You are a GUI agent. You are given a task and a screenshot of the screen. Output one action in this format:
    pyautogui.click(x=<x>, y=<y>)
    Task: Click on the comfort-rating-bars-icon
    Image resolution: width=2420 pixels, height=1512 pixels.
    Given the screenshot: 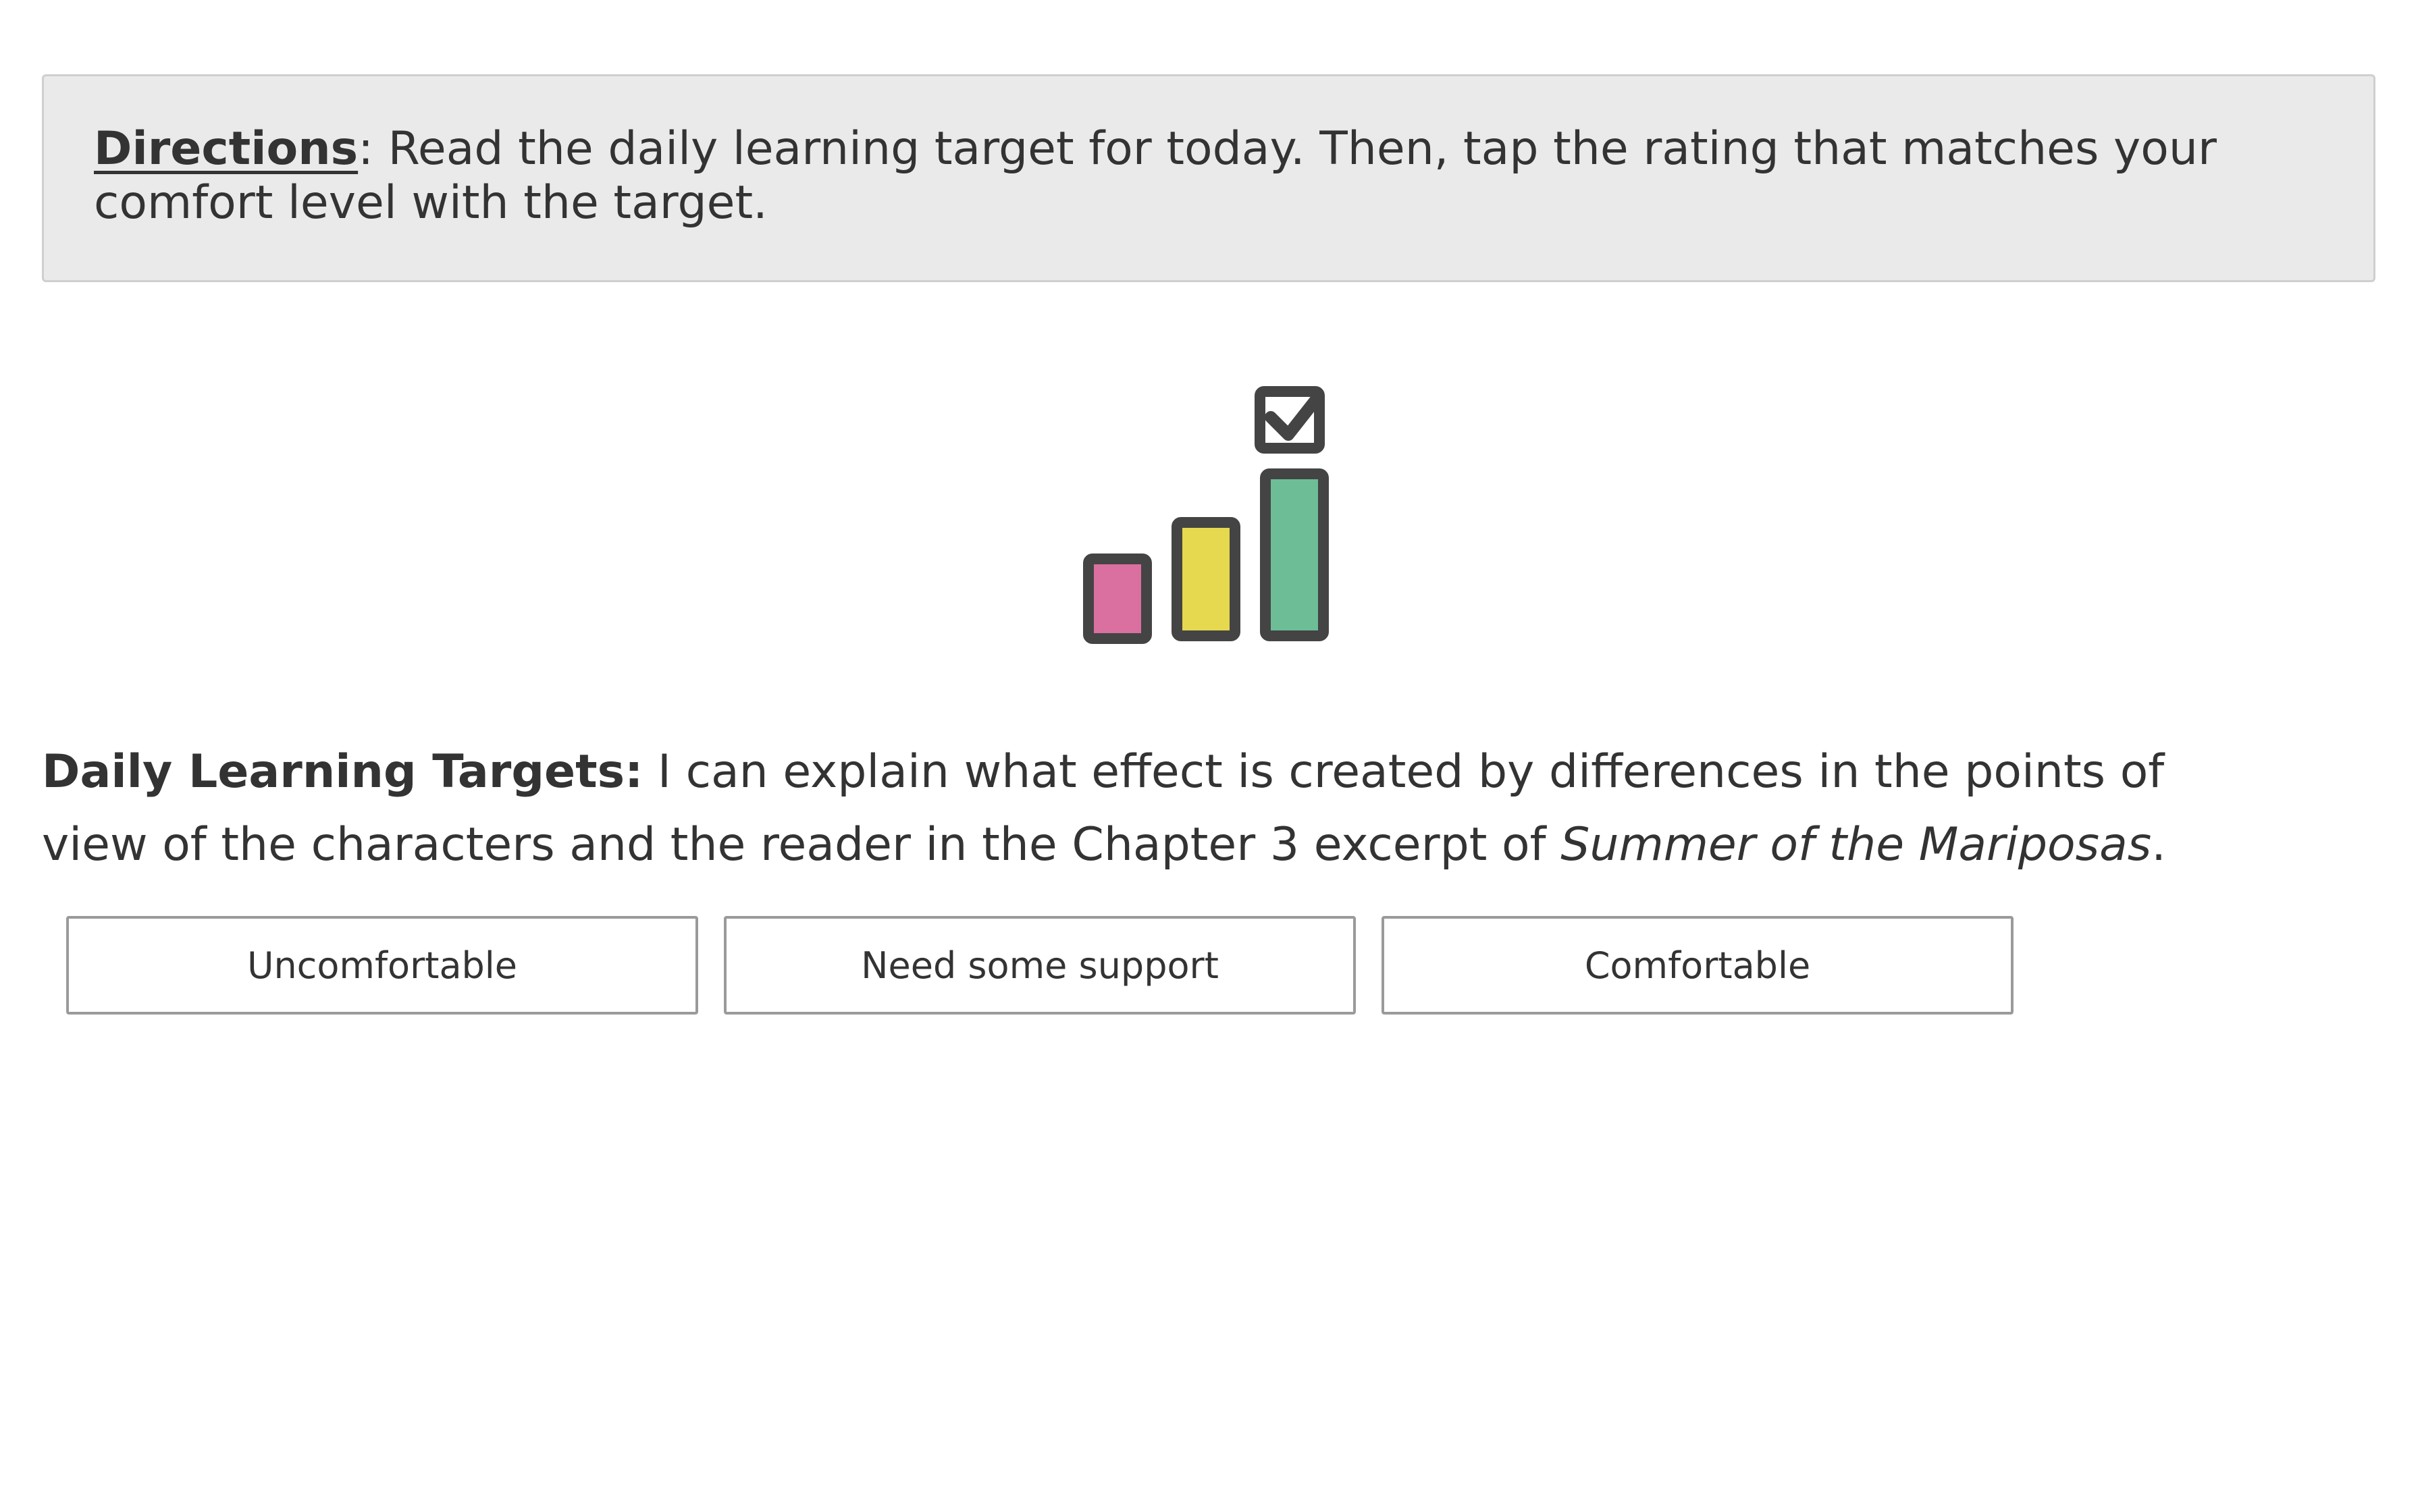 What is the action you would take?
    pyautogui.click(x=1205, y=516)
    